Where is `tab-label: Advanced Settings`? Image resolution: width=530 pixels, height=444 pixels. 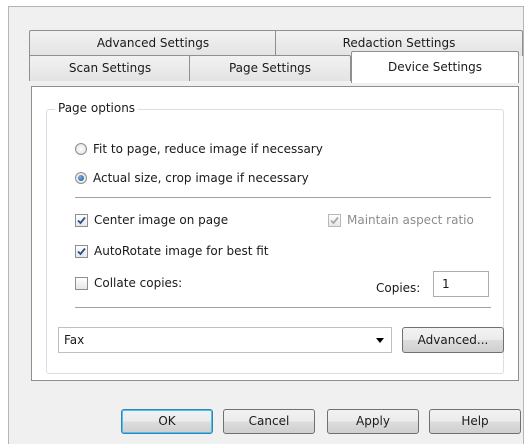
tab-label: Advanced Settings is located at coordinates (153, 43).